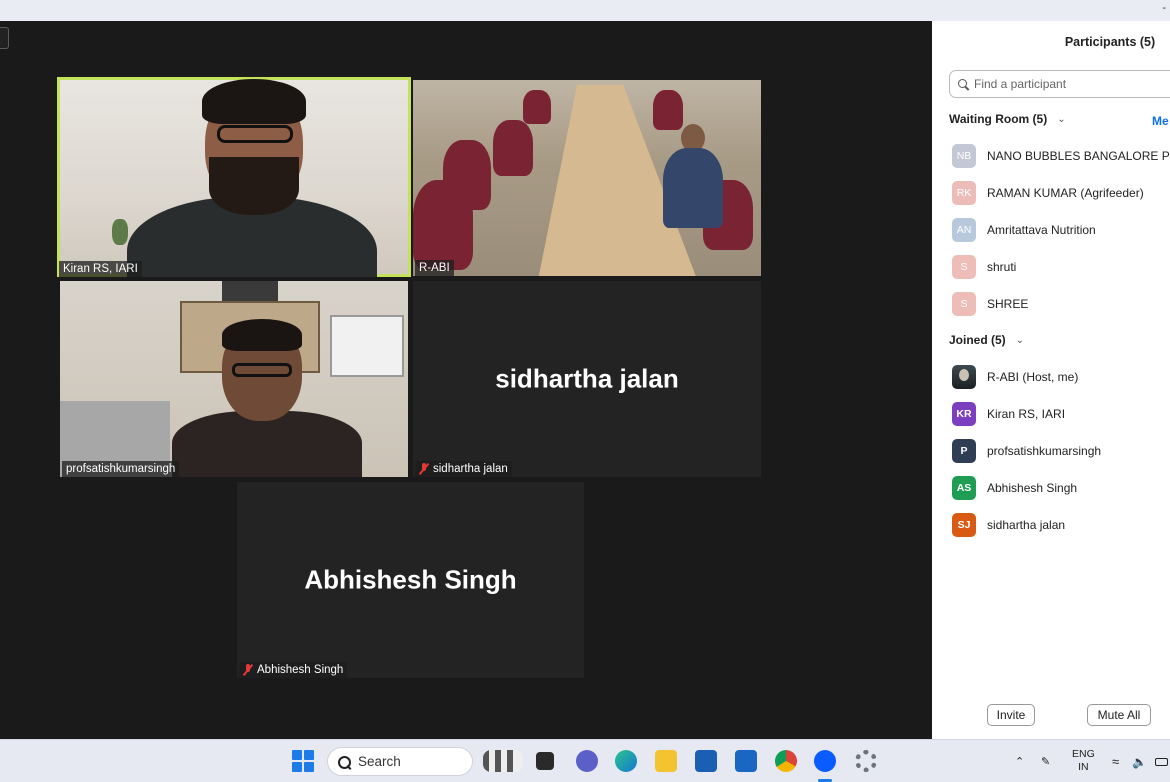 The width and height of the screenshot is (1170, 782). Describe the element at coordinates (1002, 266) in the screenshot. I see `participant-name: shruti` at that location.